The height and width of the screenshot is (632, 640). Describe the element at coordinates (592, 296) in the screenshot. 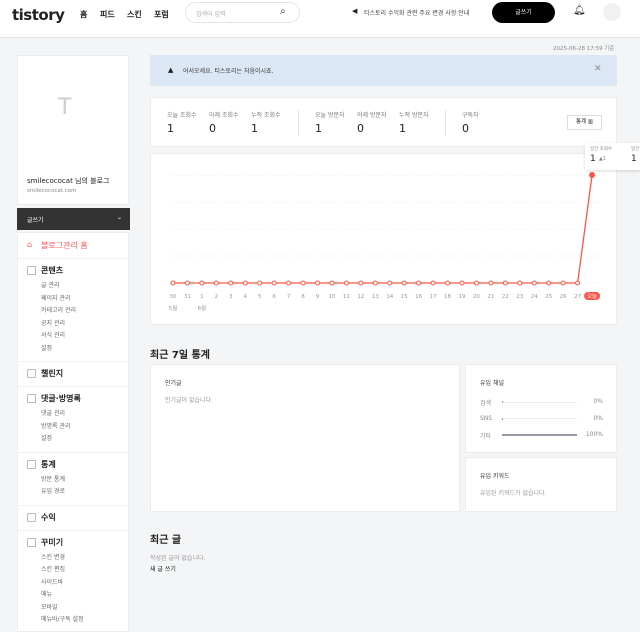

I see `x-tick-label: 오늘` at that location.